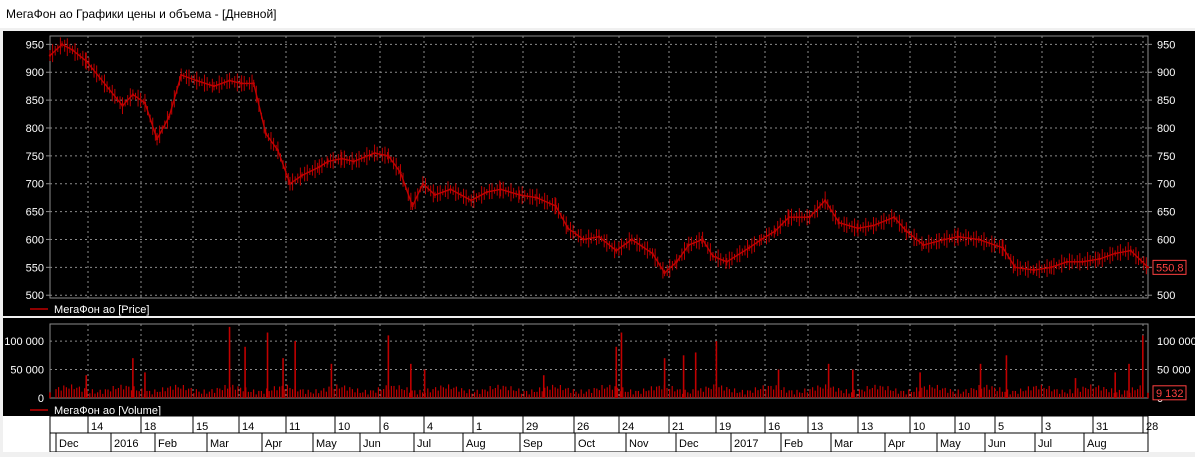 This screenshot has width=1195, height=457. Describe the element at coordinates (479, 427) in the screenshot. I see `day-label: 1` at that location.